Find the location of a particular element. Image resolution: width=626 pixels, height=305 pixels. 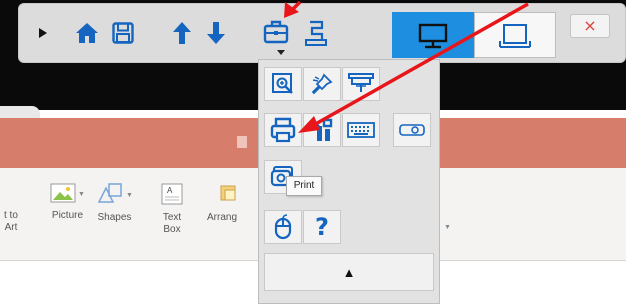

arrow-down-icon is located at coordinates (216, 33).